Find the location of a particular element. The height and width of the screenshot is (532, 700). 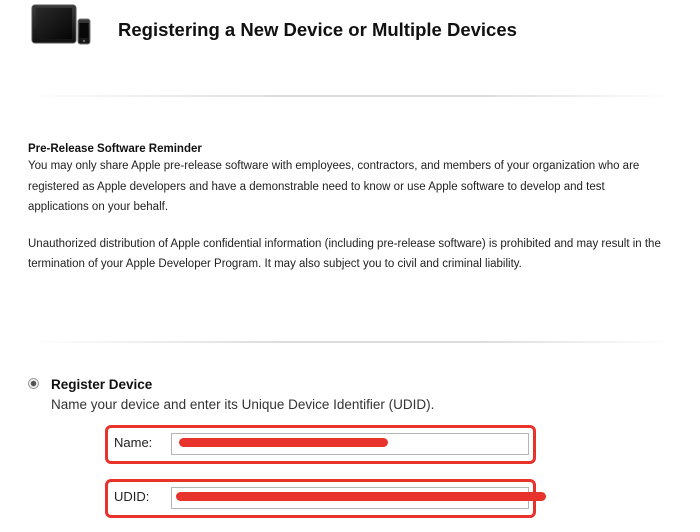

udid-label: UDID: is located at coordinates (132, 496).